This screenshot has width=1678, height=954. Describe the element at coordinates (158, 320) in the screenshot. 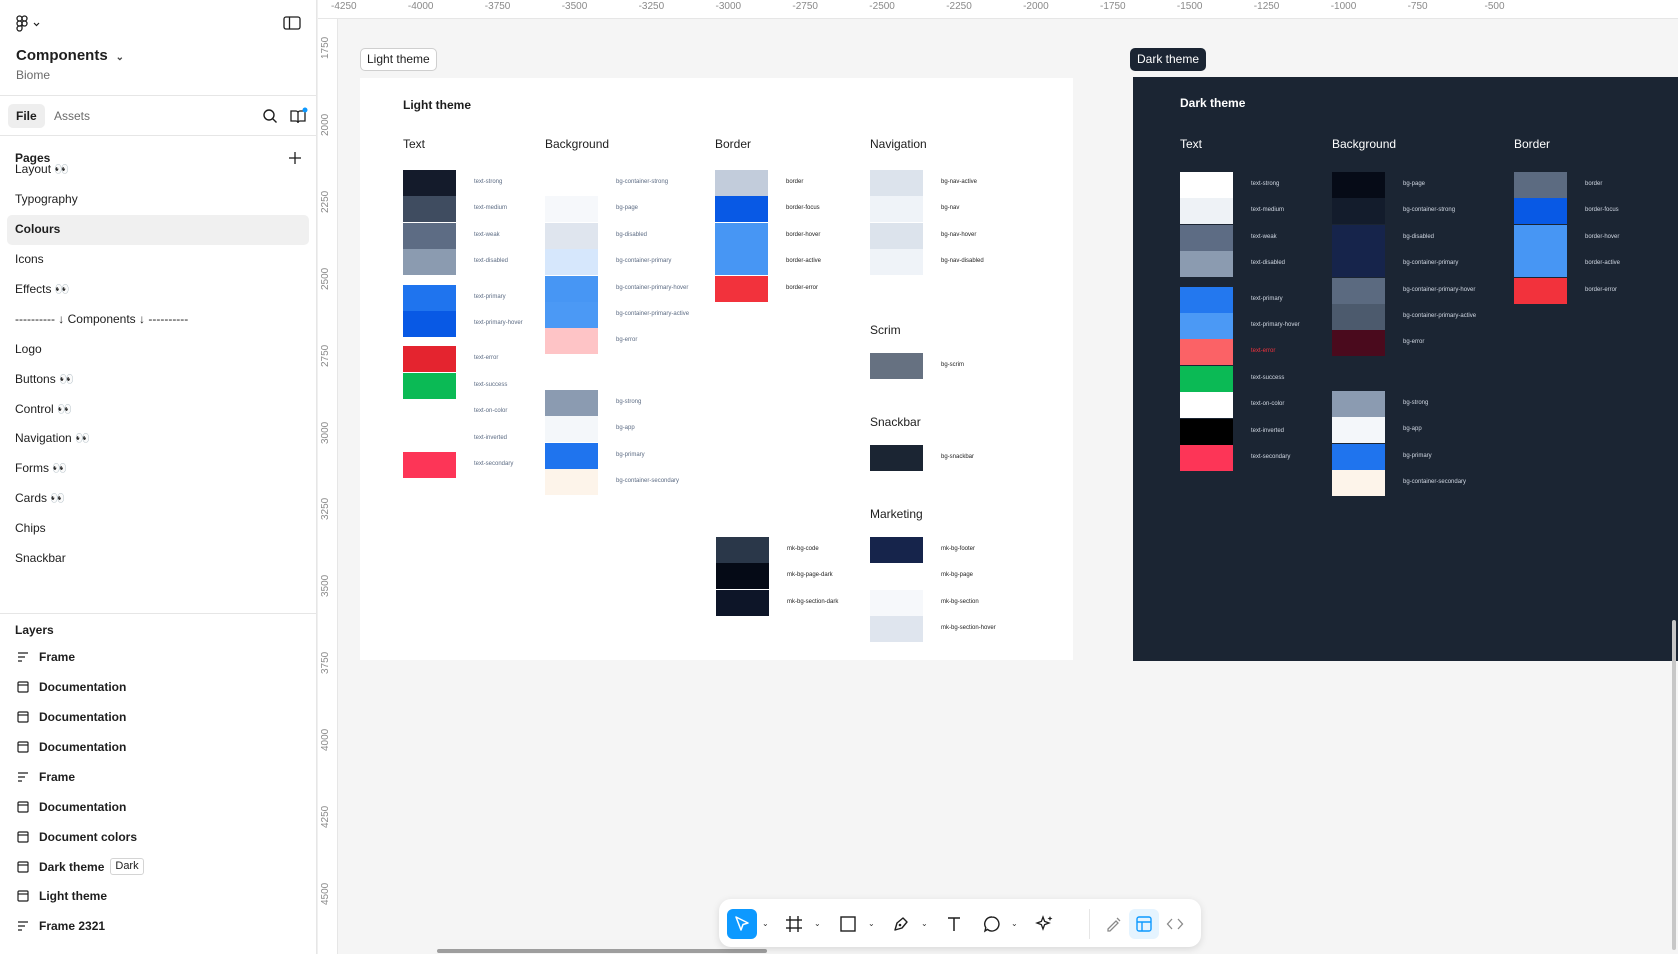

I see `page-item: ---------- ↓ Components ↓ ----------` at that location.